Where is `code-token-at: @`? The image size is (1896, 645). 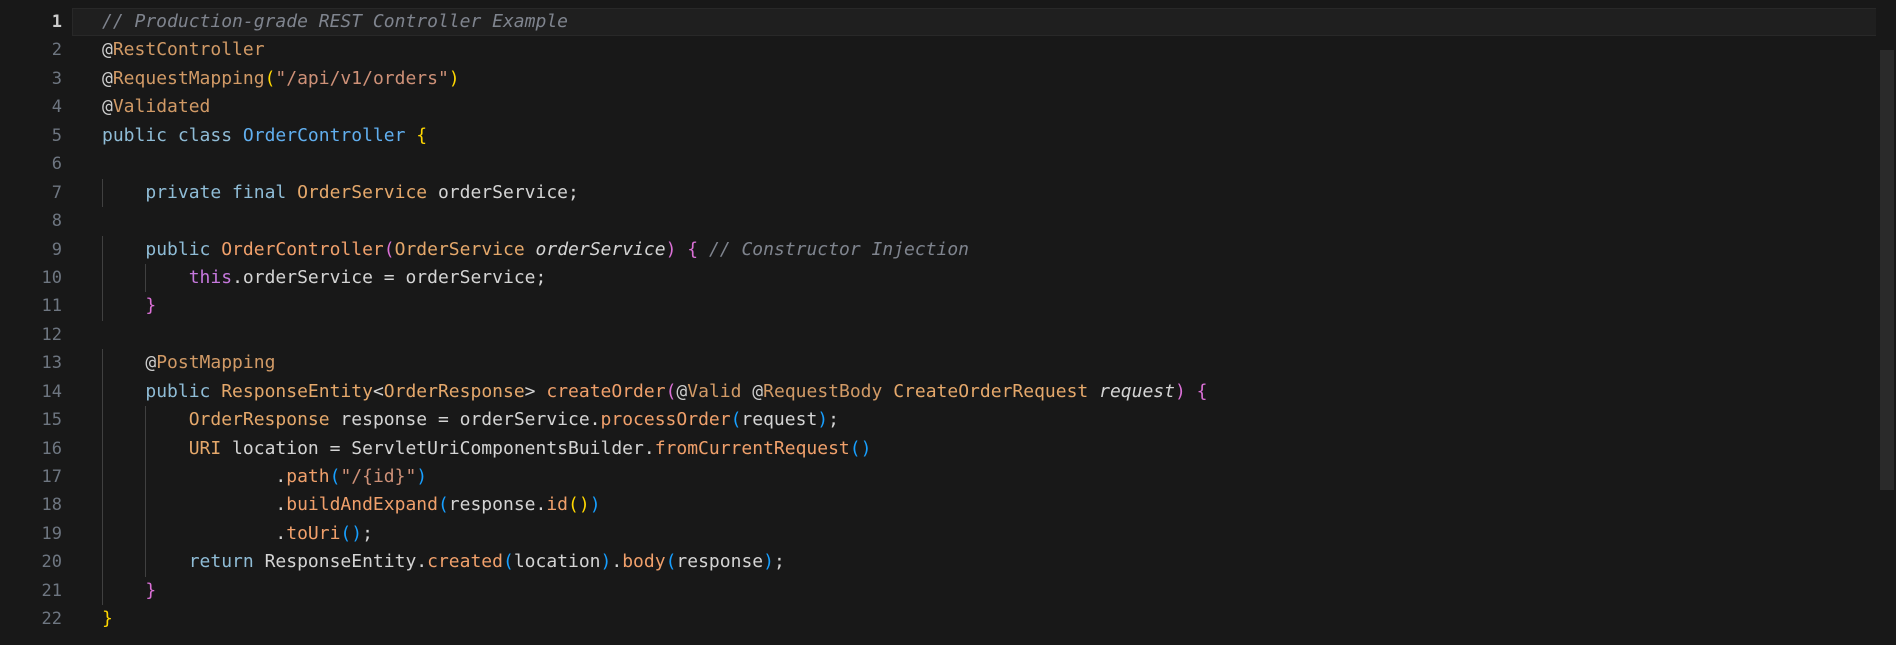 code-token-at: @ is located at coordinates (107, 78).